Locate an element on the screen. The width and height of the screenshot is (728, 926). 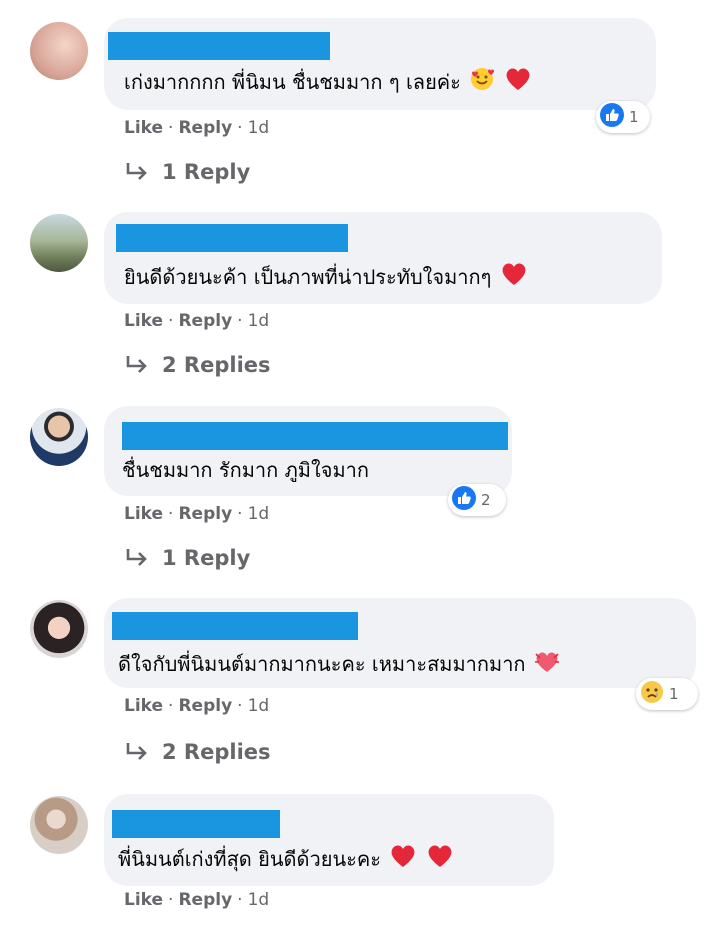
heart-with-ribbon-icon is located at coordinates (547, 664).